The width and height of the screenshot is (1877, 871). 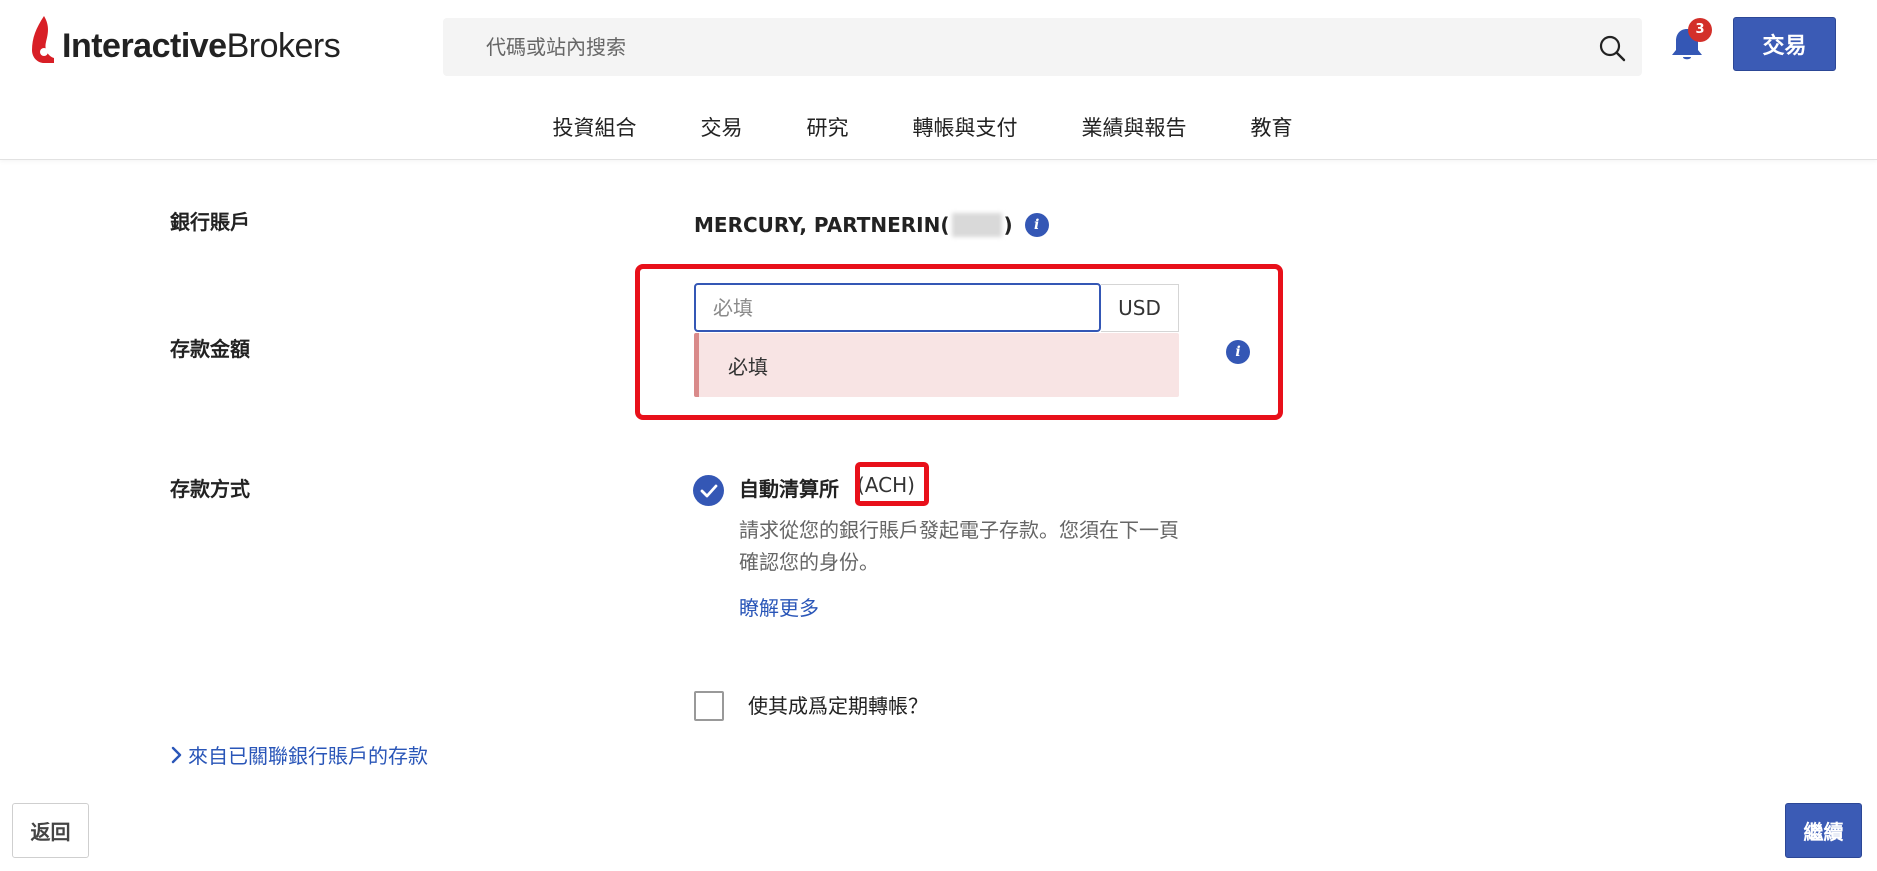 I want to click on chevron-right-icon, so click(x=176, y=754).